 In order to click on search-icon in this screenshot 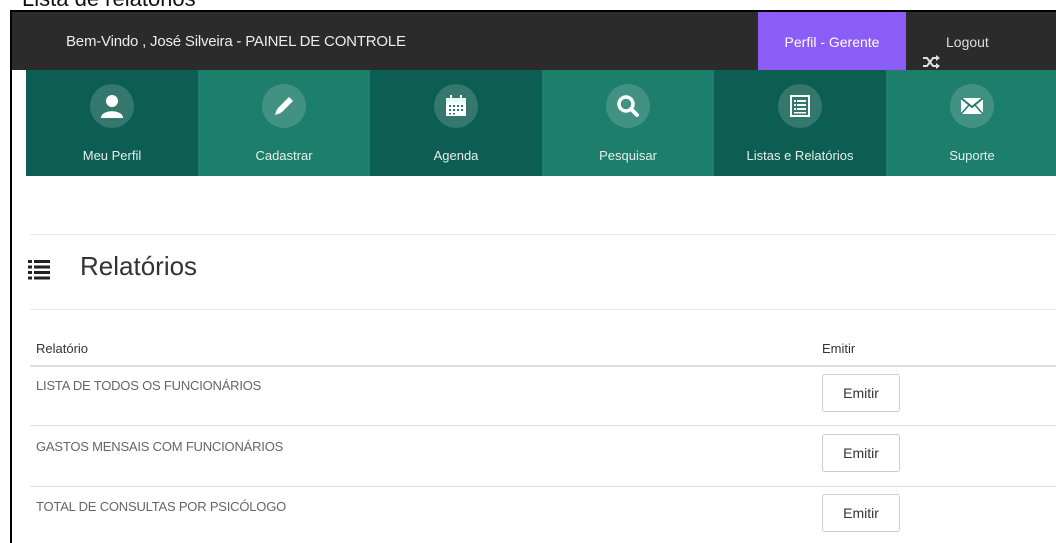, I will do `click(628, 106)`.